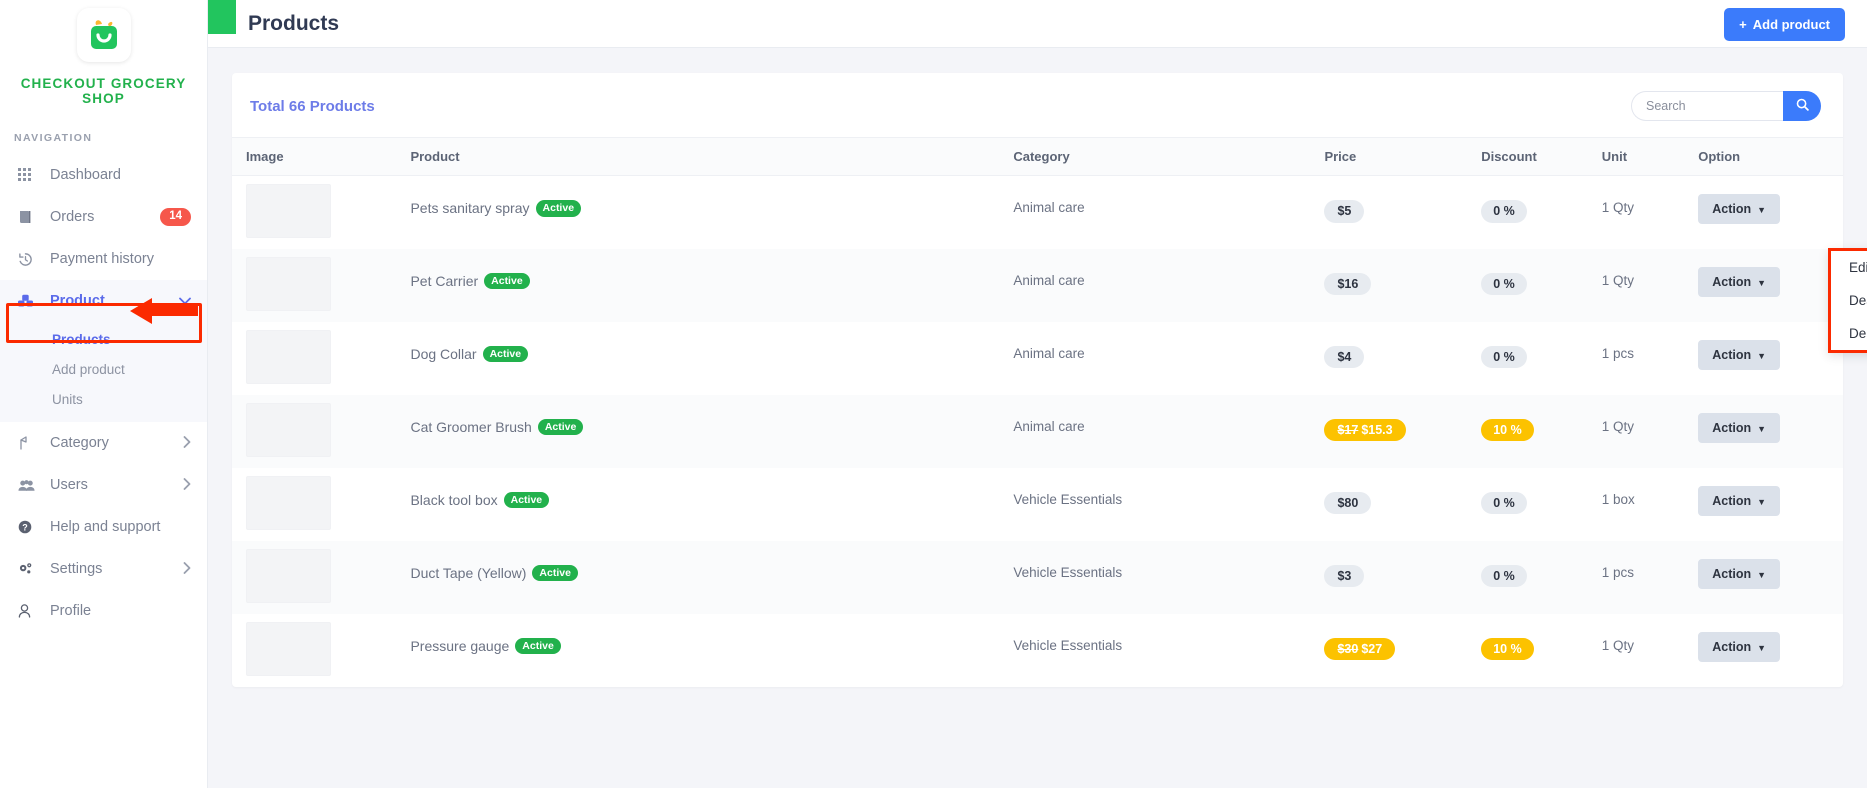  Describe the element at coordinates (1037, 24) in the screenshot. I see `top-bar: Products + Add product` at that location.